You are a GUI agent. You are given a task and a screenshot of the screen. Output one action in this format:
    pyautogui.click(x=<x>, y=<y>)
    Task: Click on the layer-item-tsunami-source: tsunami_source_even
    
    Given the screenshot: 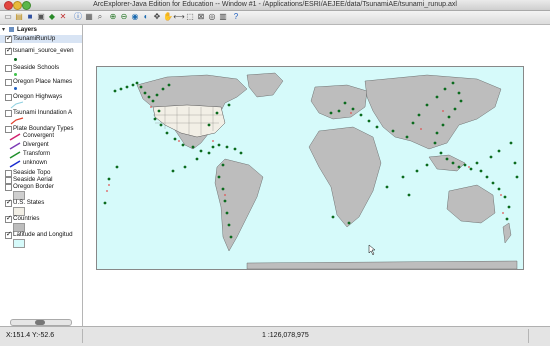 What is the action you would take?
    pyautogui.click(x=41, y=51)
    